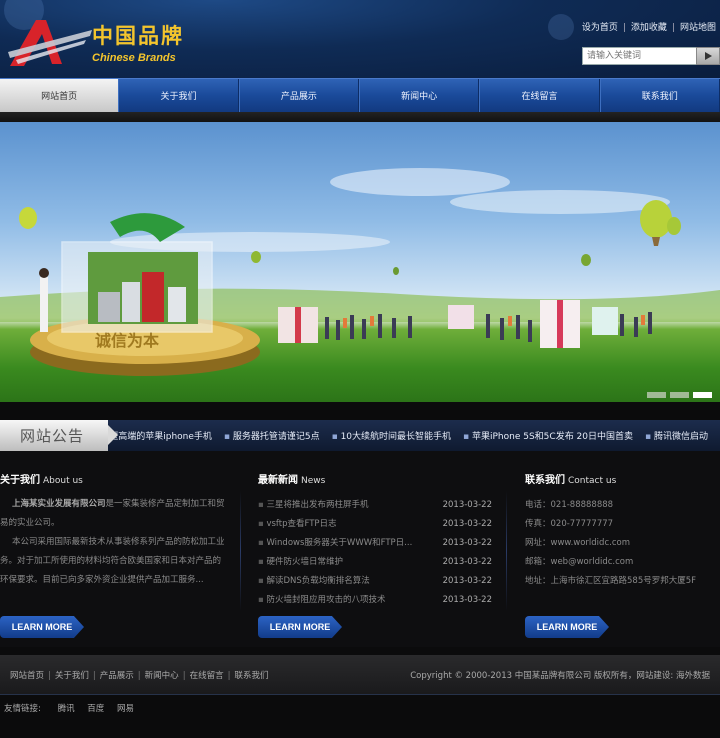  I want to click on contact-title: 联系我们, so click(545, 480).